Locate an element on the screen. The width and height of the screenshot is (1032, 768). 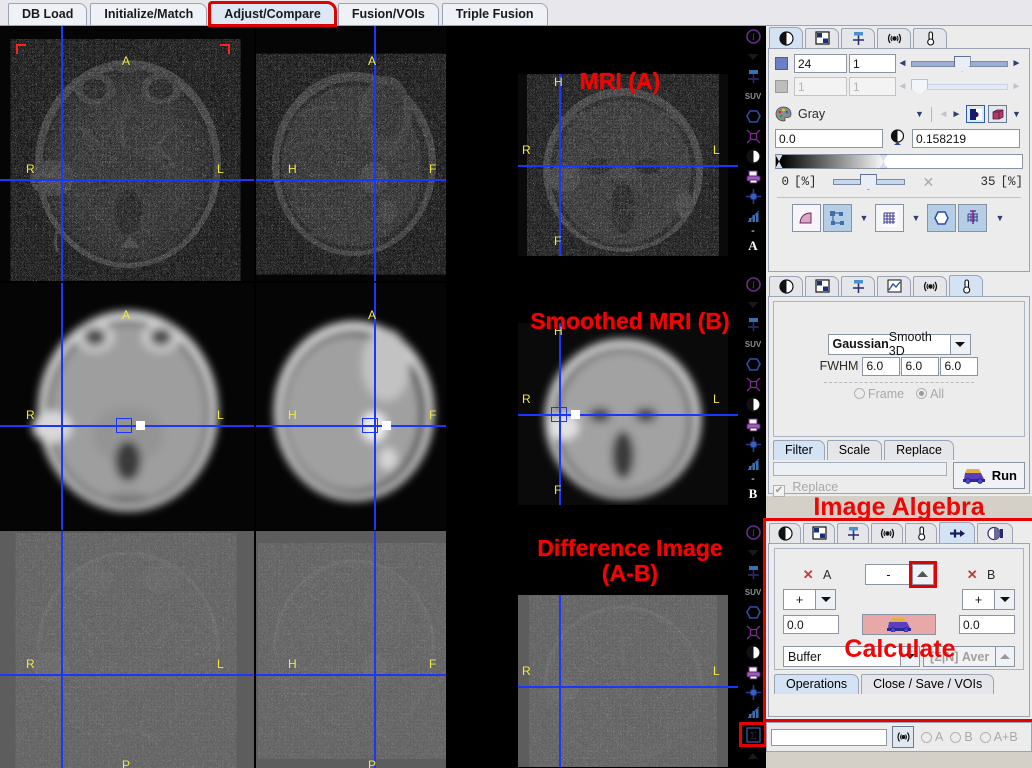
bmode-icon: B is located at coordinates (753, 493).